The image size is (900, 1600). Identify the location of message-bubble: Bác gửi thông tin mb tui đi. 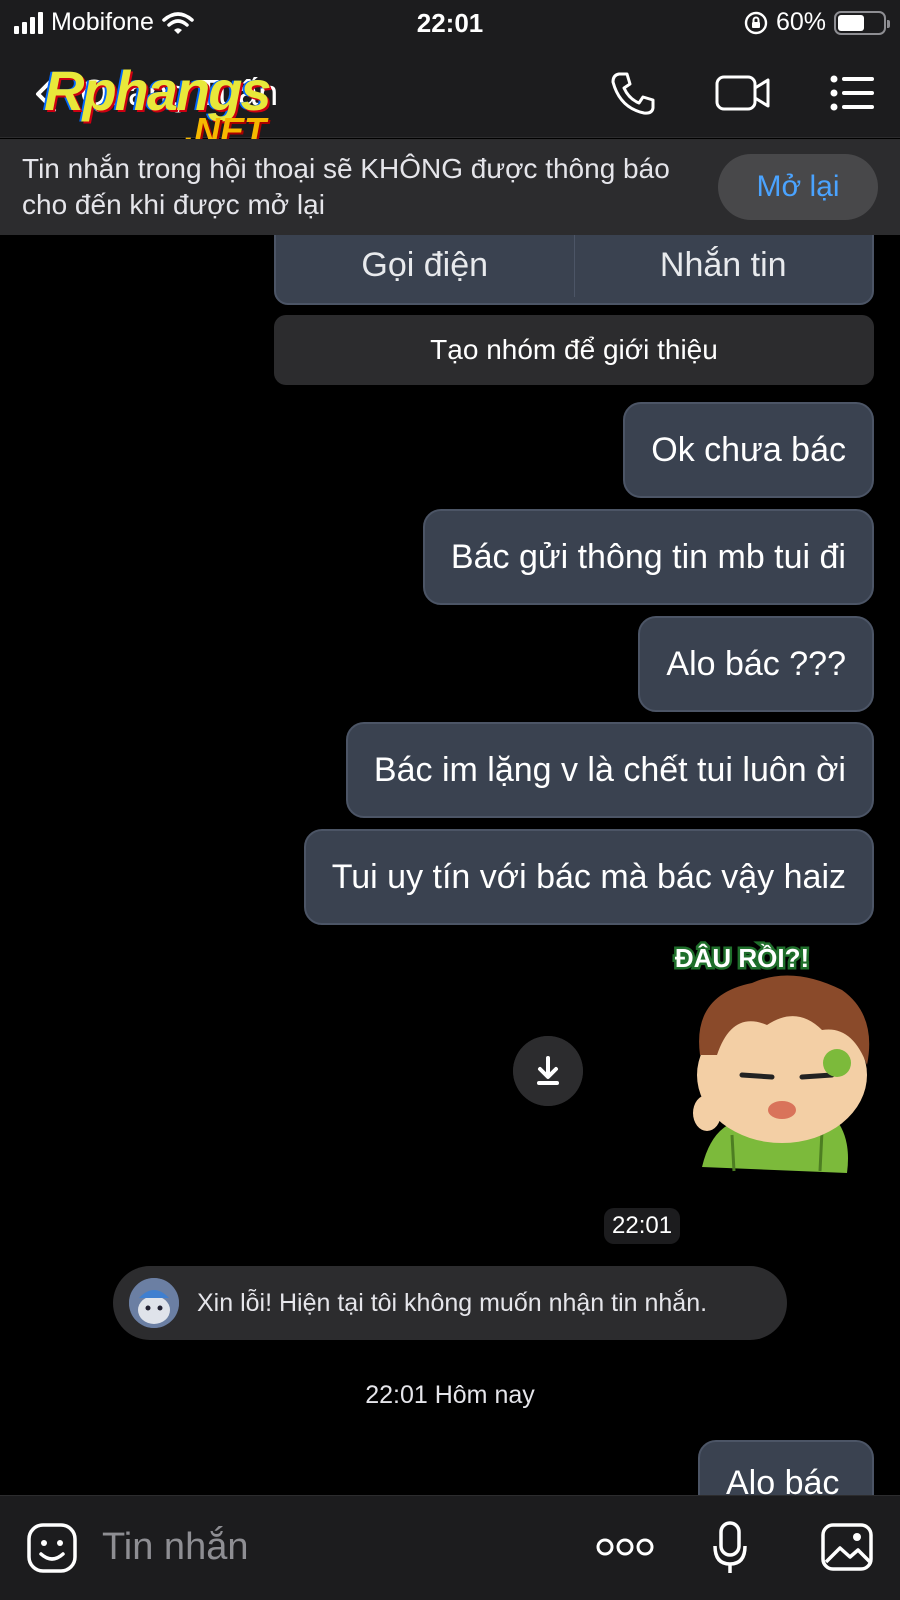
(648, 557).